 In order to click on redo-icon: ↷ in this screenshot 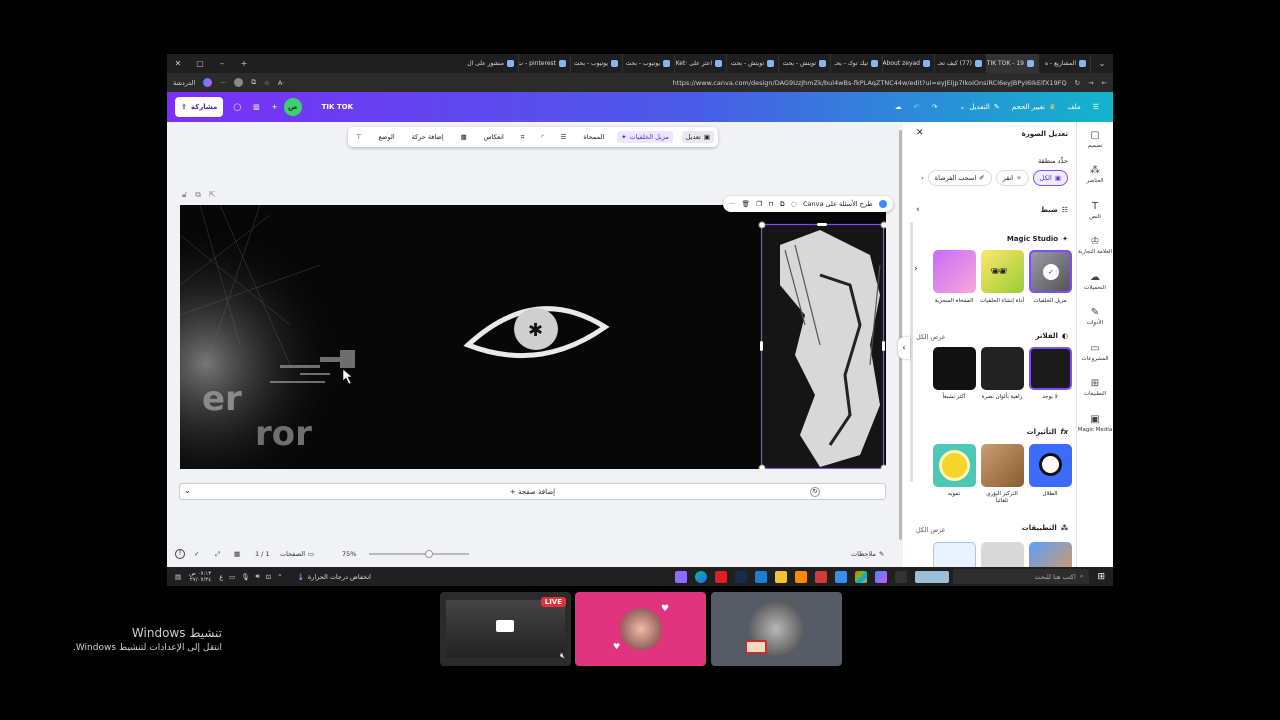, I will do `click(935, 107)`.